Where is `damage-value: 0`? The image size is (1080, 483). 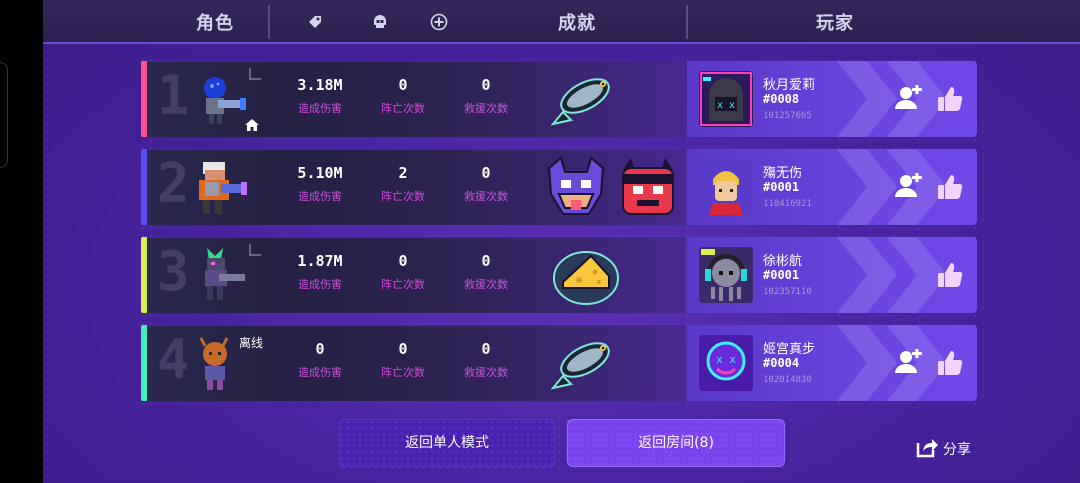
damage-value: 0 is located at coordinates (320, 349).